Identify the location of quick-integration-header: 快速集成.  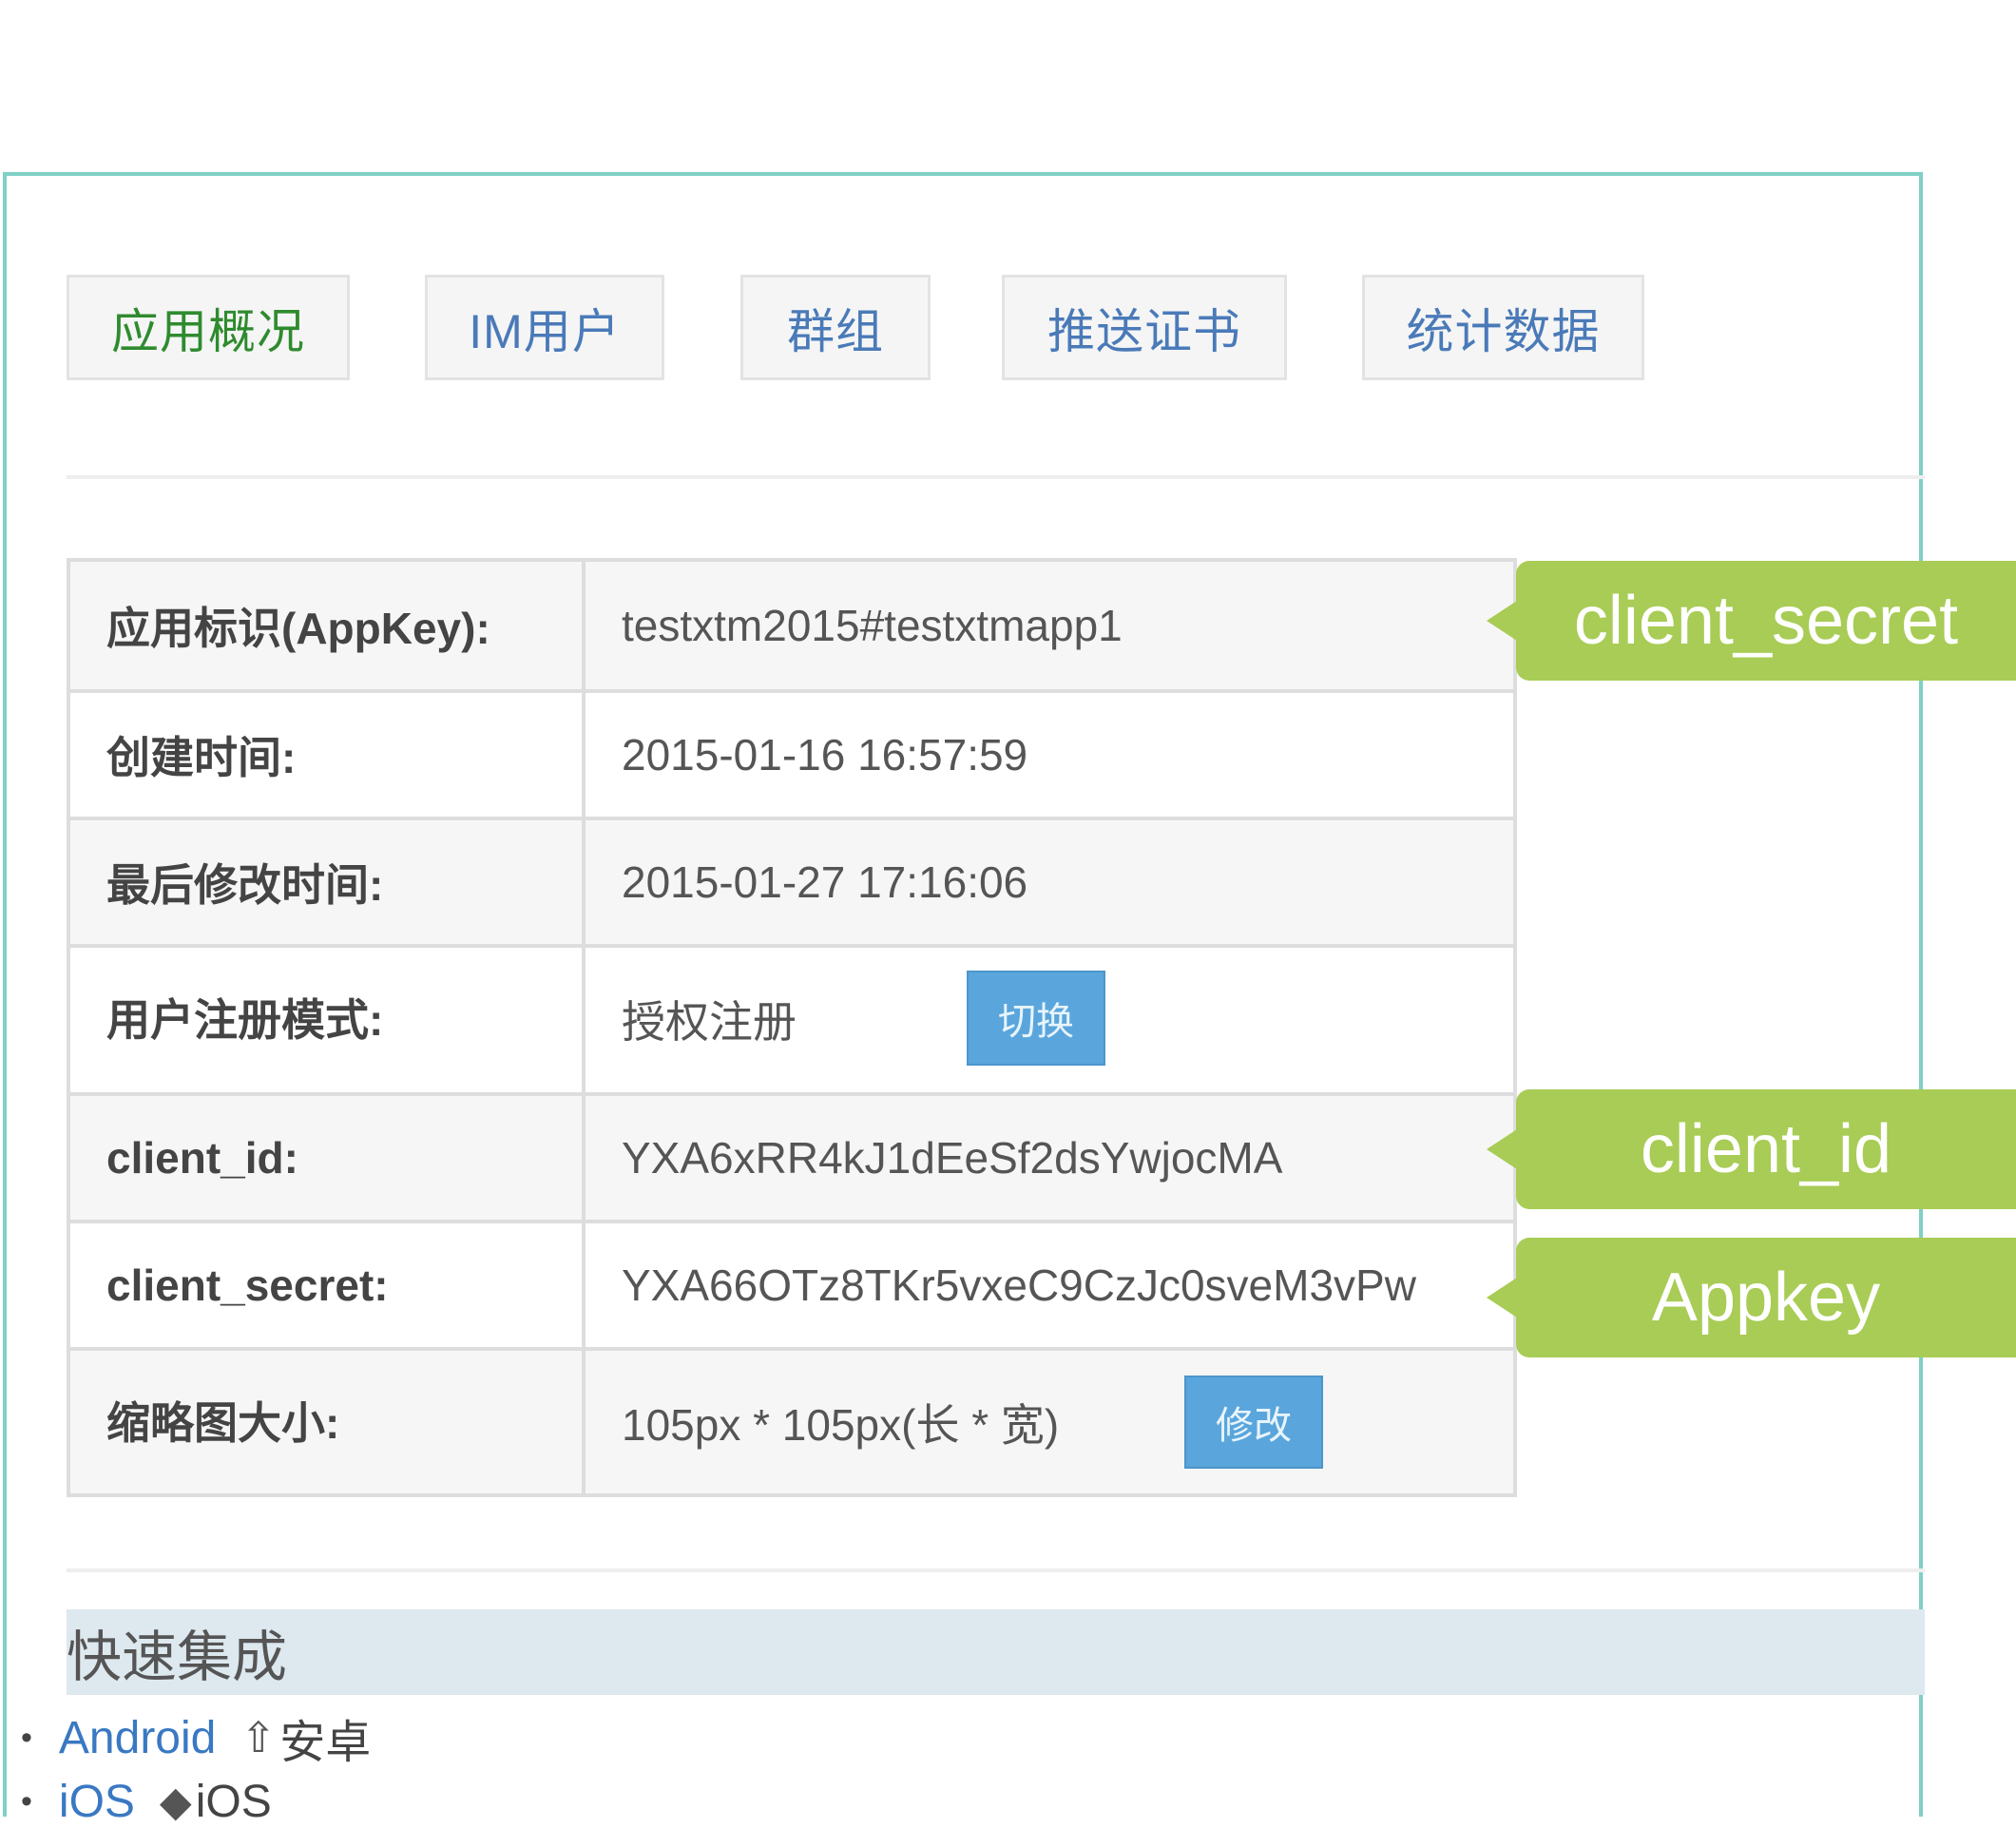
(996, 1652).